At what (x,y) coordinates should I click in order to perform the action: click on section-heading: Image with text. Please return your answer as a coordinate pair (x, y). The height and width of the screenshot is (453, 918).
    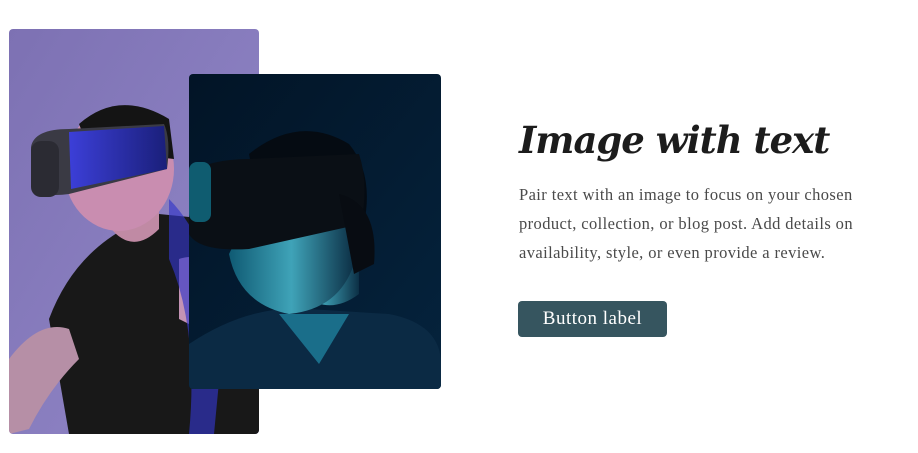
    Looking at the image, I should click on (674, 140).